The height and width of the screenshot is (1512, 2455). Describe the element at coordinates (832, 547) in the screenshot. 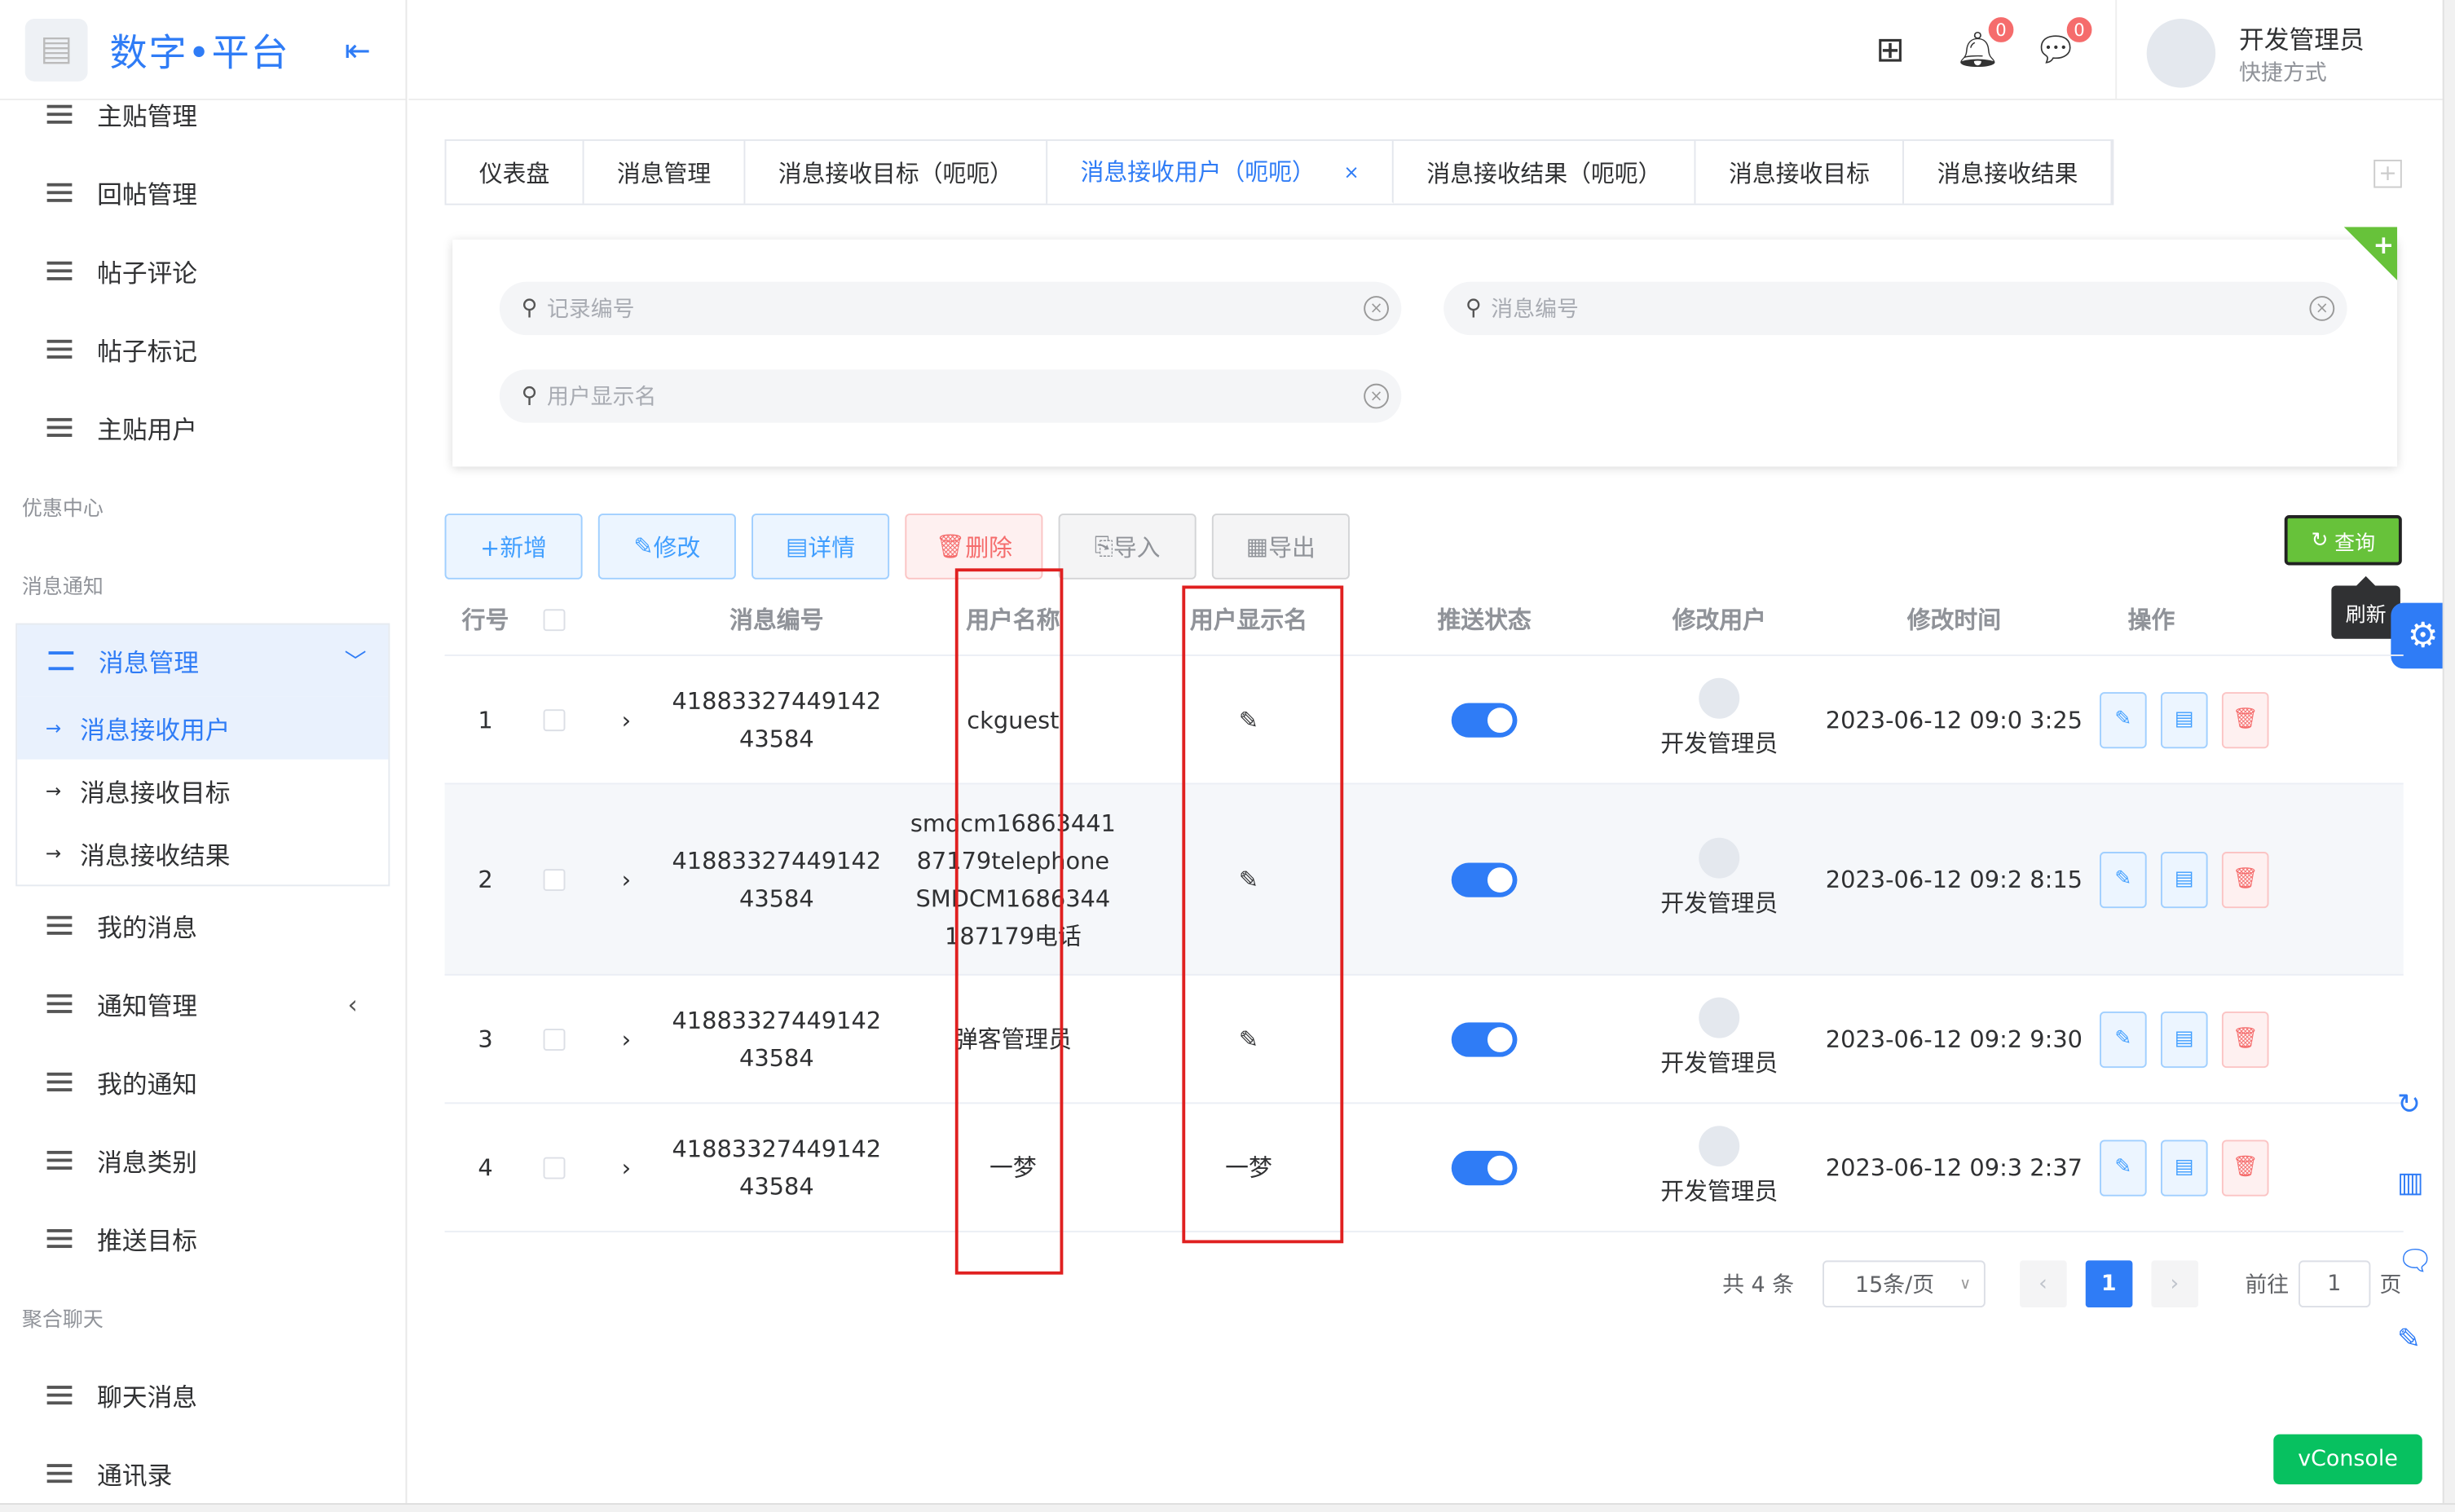

I see `button-label: 详情` at that location.